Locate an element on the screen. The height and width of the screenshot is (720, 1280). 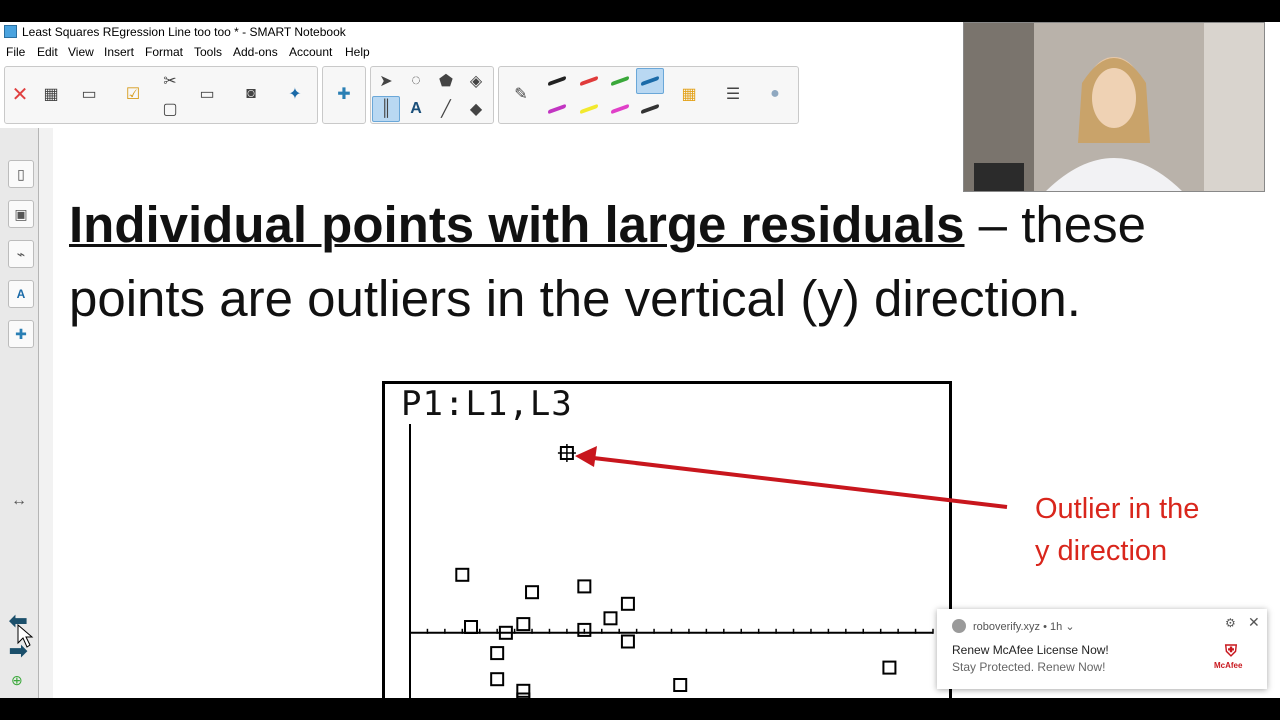
pen-style-green is located at coordinates (620, 81).